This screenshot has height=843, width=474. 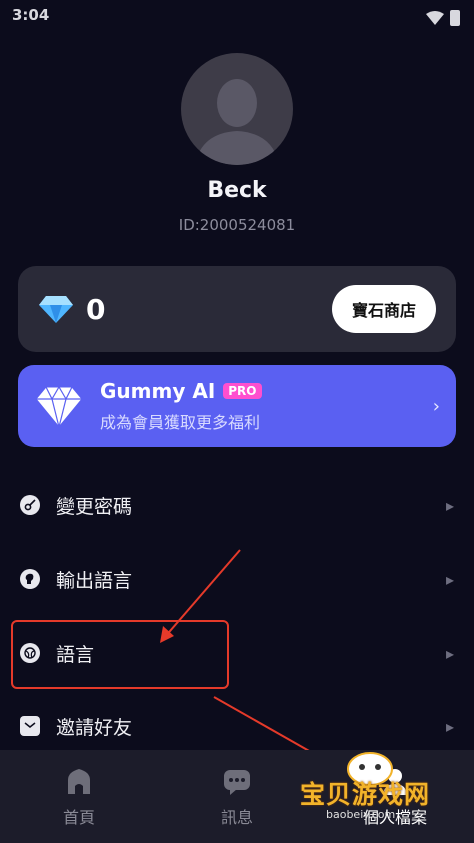 What do you see at coordinates (383, 309) in the screenshot?
I see `gem-shop-button: 寶石商店` at bounding box center [383, 309].